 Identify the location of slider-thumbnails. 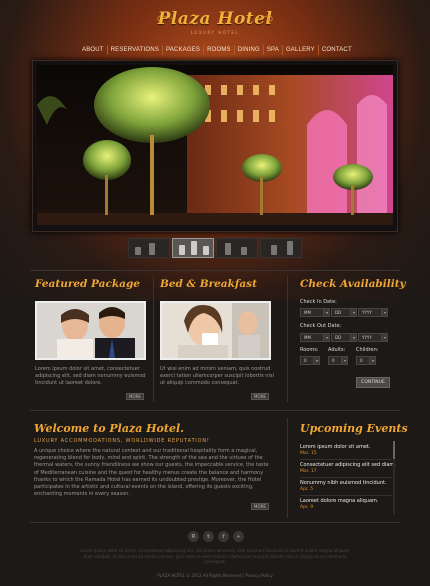
(216, 248).